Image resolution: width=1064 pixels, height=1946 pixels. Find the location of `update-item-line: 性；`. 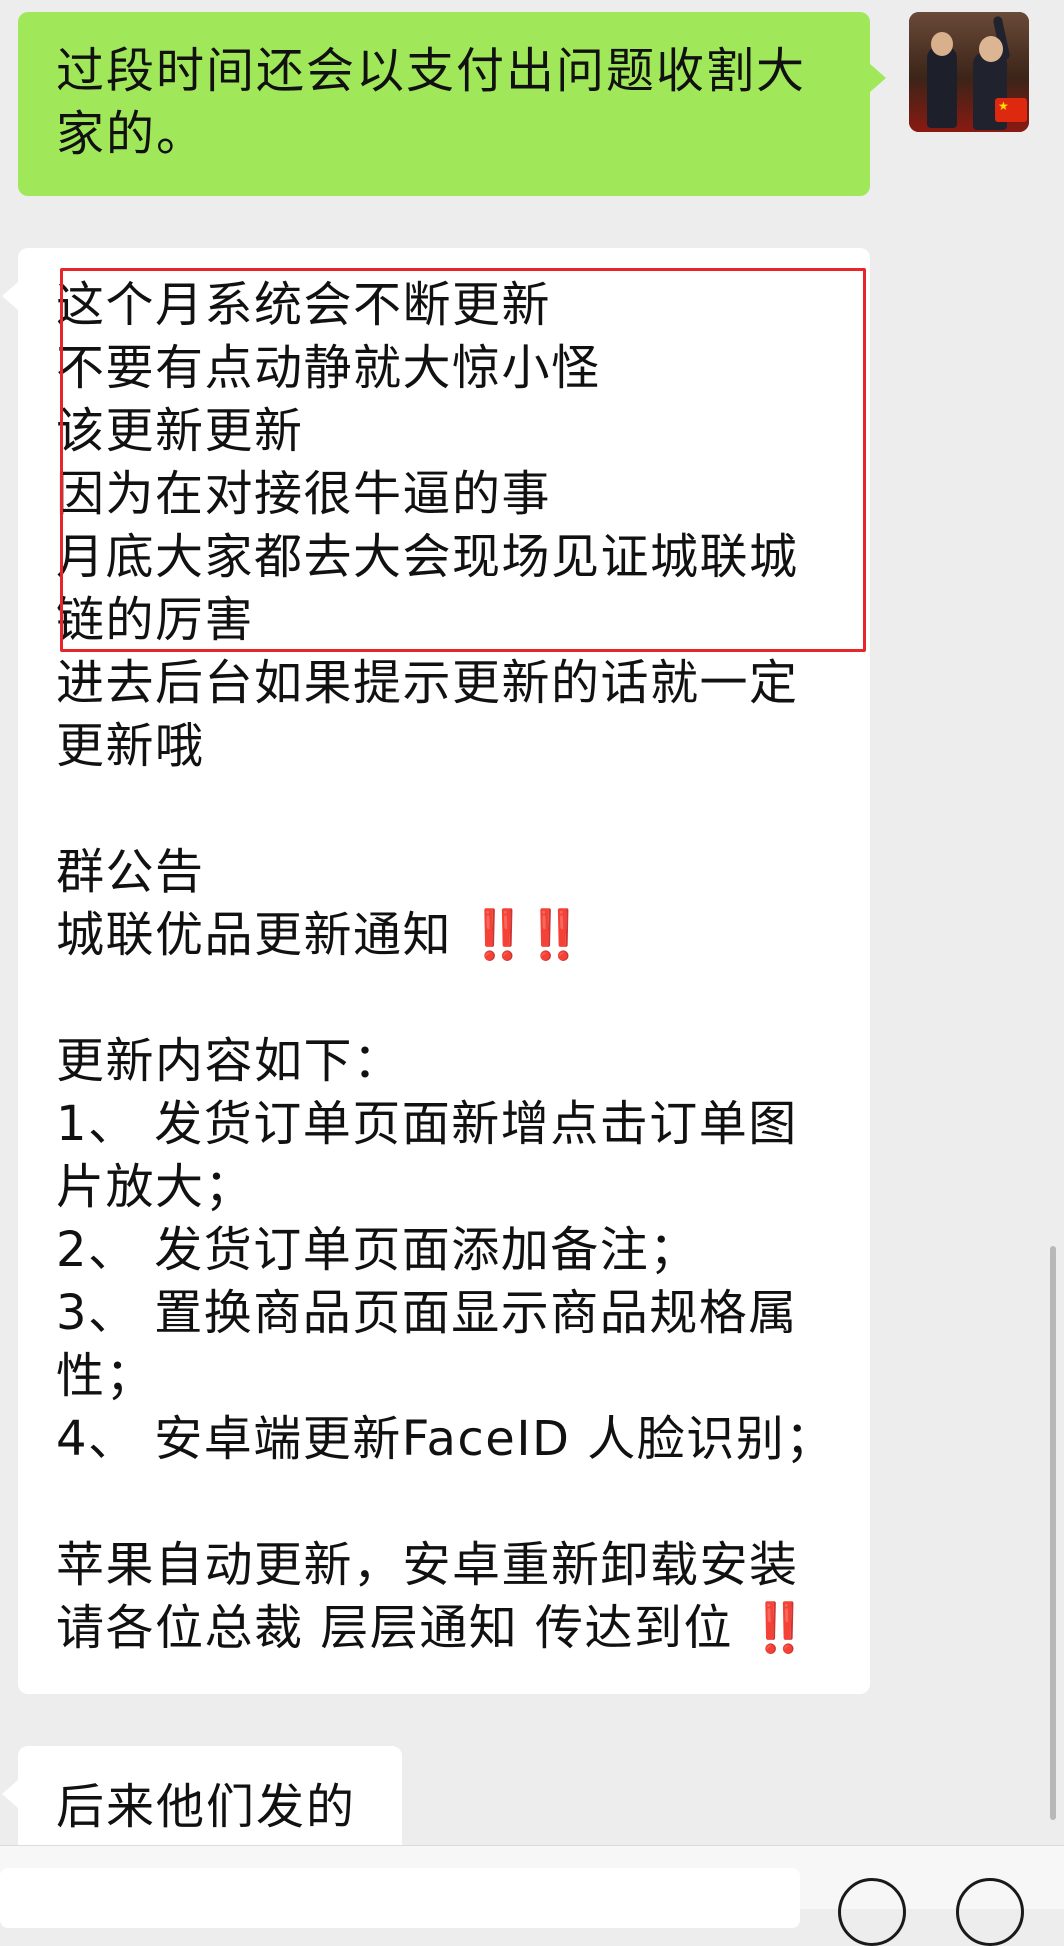

update-item-line: 性； is located at coordinates (106, 1376).